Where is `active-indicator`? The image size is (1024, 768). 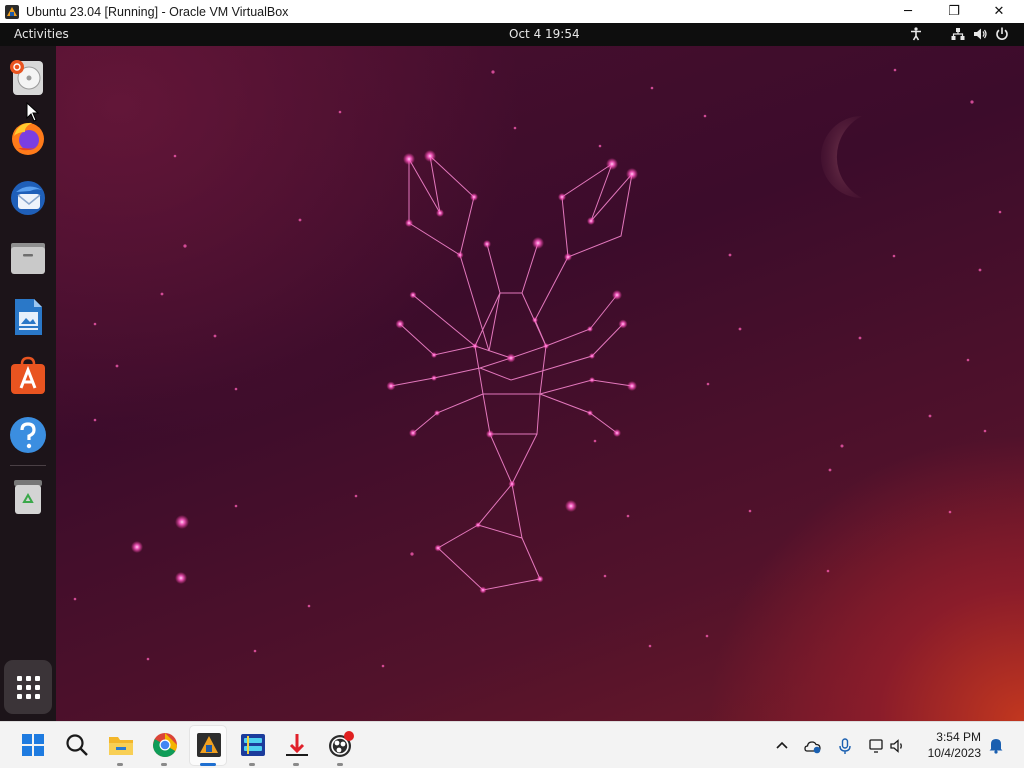
active-indicator is located at coordinates (208, 764).